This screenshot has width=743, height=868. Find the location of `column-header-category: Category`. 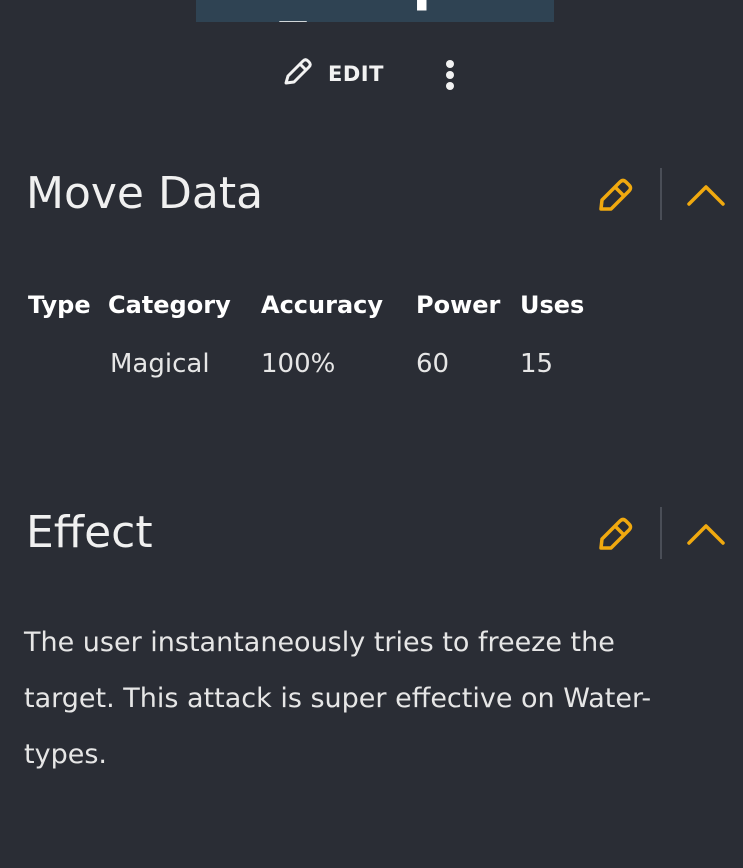

column-header-category: Category is located at coordinates (169, 305).